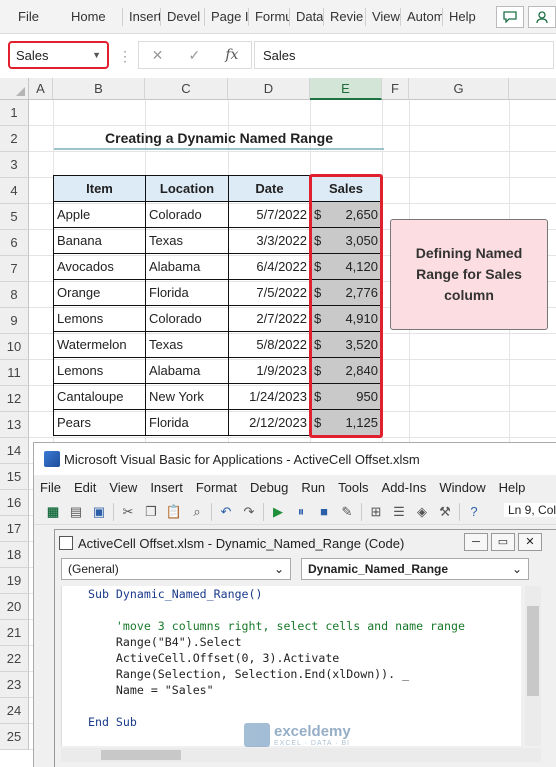 This screenshot has width=556, height=767. Describe the element at coordinates (474, 512) in the screenshot. I see `help-icon: ?` at that location.